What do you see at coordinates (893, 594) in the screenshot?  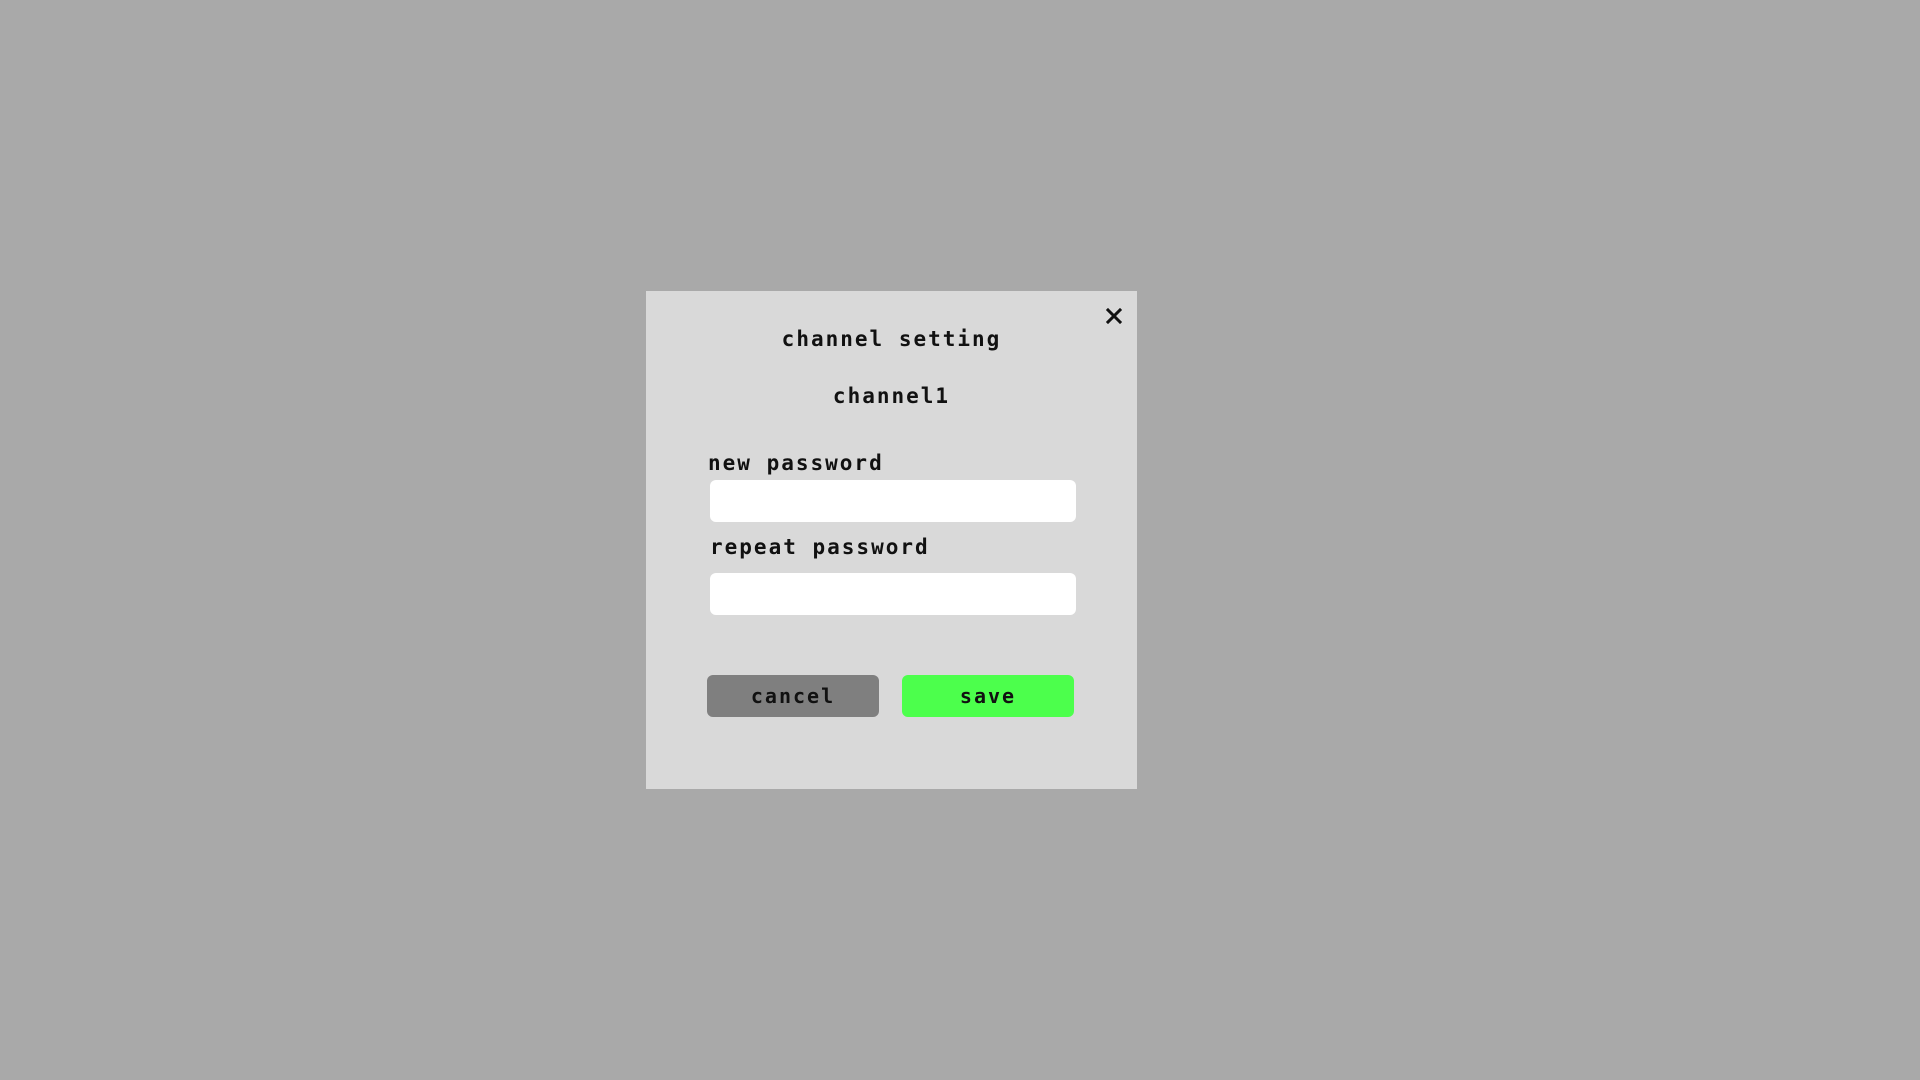 I see `repeat-password-input` at bounding box center [893, 594].